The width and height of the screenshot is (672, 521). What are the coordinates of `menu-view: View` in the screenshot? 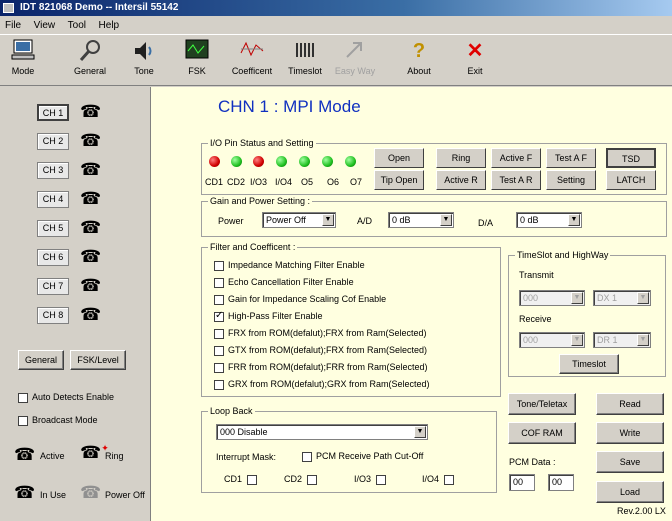 It's located at (45, 26).